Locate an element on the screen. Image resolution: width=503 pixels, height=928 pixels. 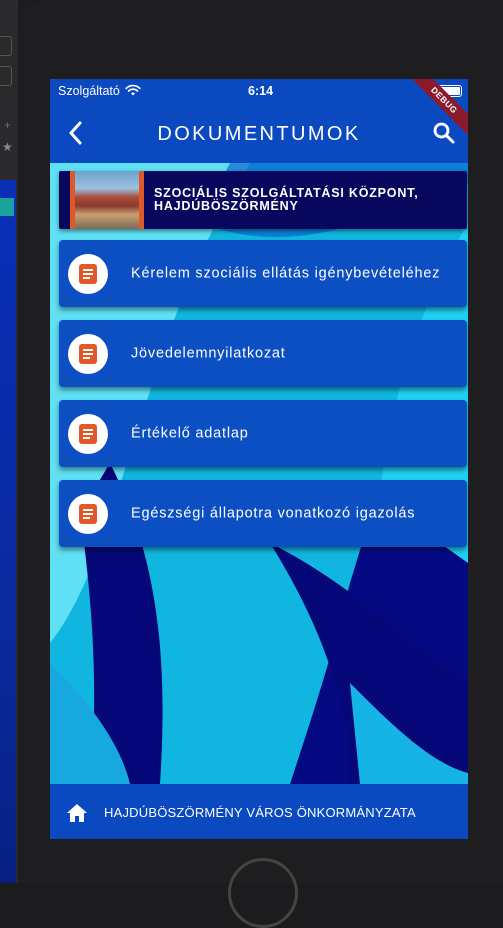
municipality-label: HAJDÚBÖSZÖRMÉNY VÁROS ÖNKORMÁNYZATA is located at coordinates (260, 812).